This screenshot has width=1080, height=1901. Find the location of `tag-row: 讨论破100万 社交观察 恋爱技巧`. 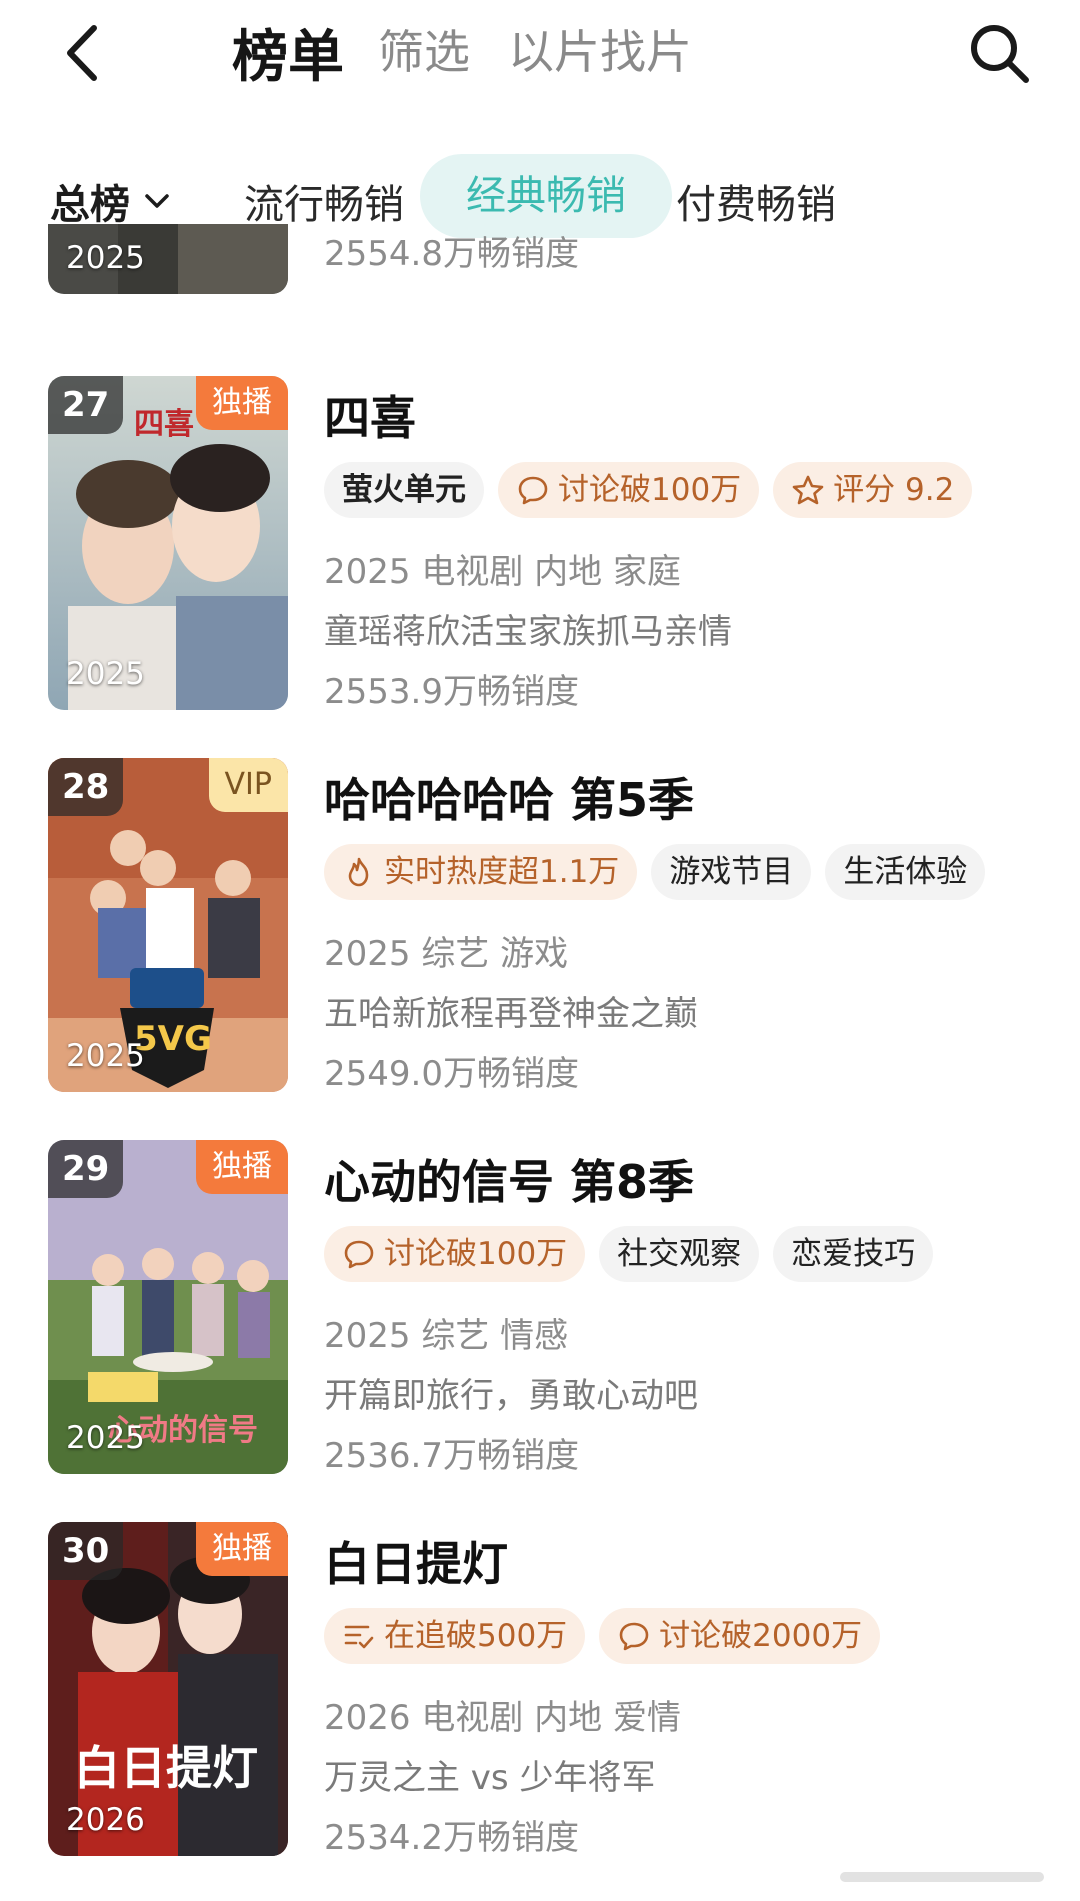

tag-row: 讨论破100万 社交观察 恋爱技巧 is located at coordinates (629, 1254).